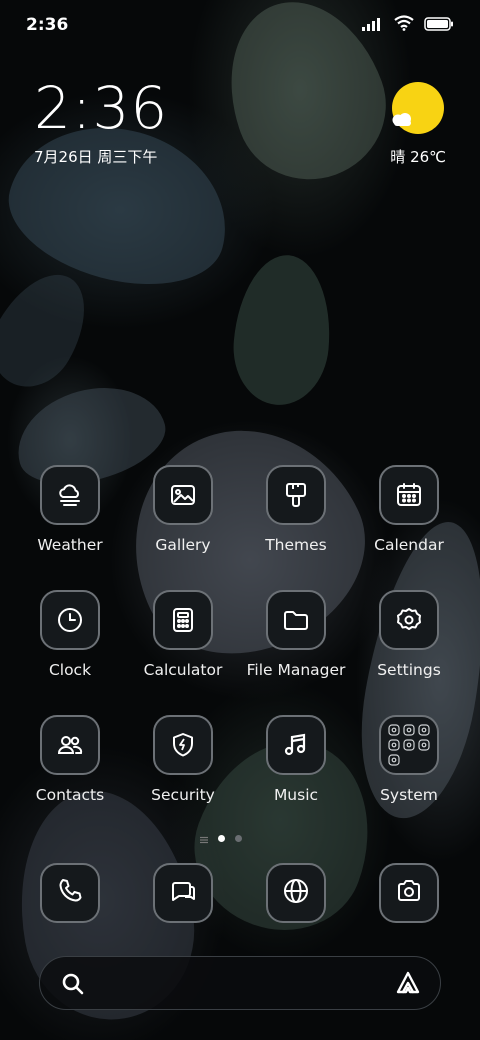 This screenshot has height=1040, width=480. I want to click on app-label: Weather, so click(70, 545).